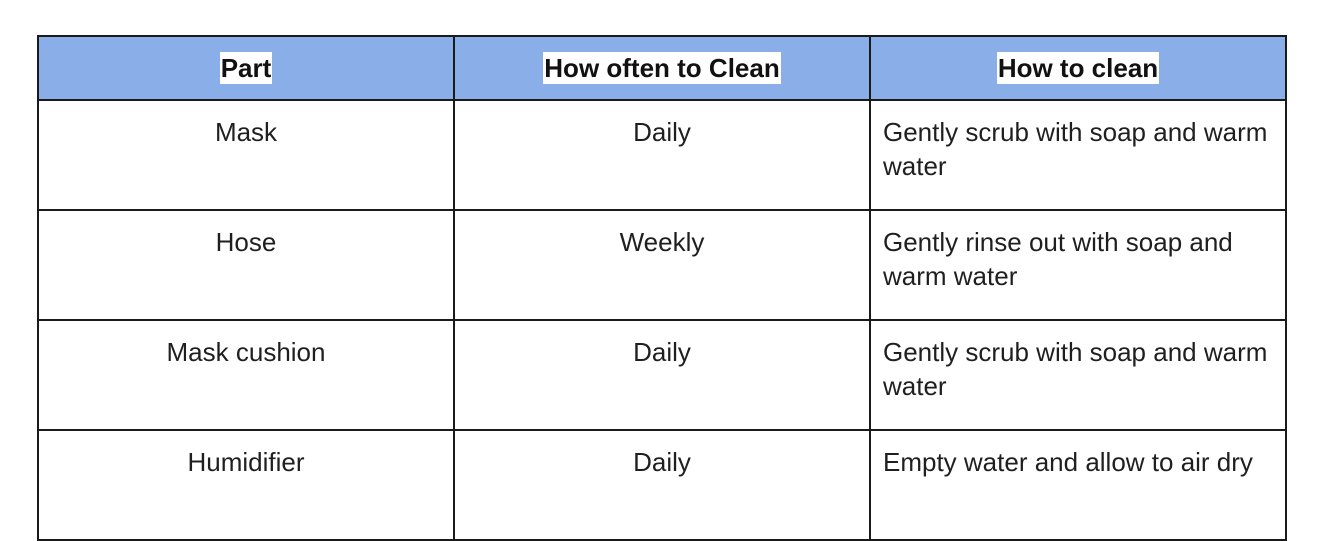 Image resolution: width=1328 pixels, height=541 pixels. I want to click on header-label-method: How to clean, so click(1078, 68).